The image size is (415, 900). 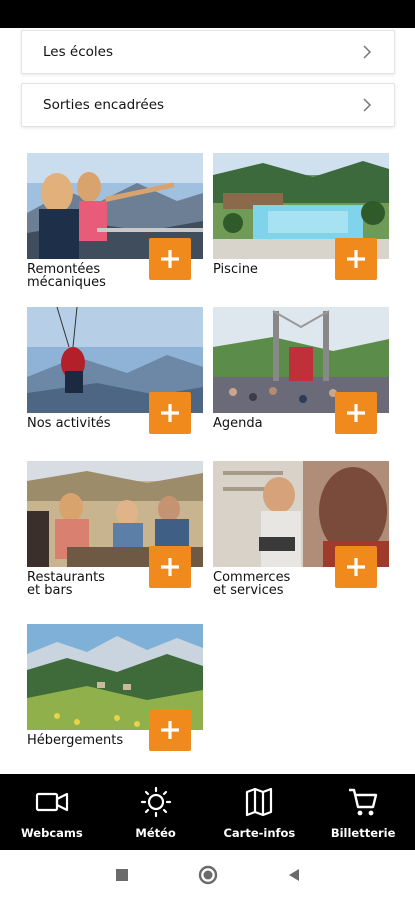 What do you see at coordinates (66, 276) in the screenshot?
I see `tile-title: Remontées mécaniques` at bounding box center [66, 276].